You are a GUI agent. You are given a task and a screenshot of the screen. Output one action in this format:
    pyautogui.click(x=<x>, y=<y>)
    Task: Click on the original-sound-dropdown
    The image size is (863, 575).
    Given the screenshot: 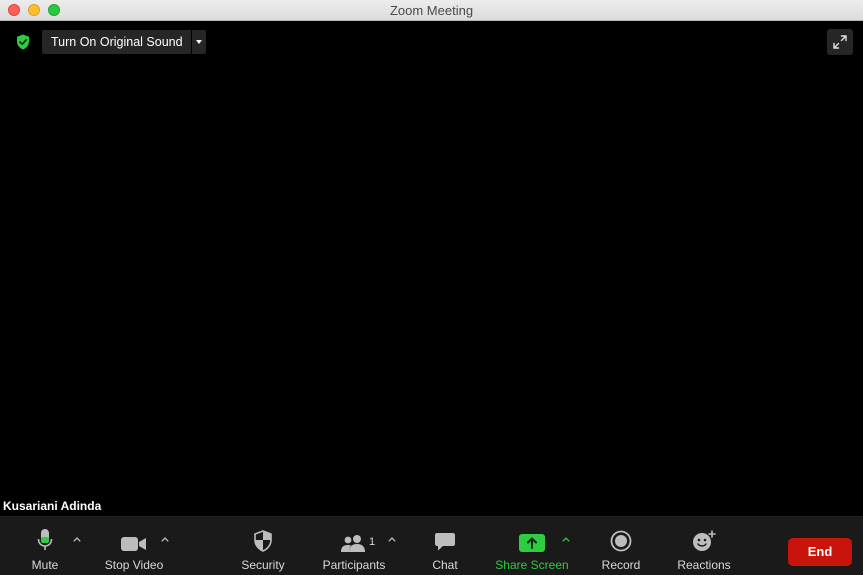 What is the action you would take?
    pyautogui.click(x=198, y=42)
    